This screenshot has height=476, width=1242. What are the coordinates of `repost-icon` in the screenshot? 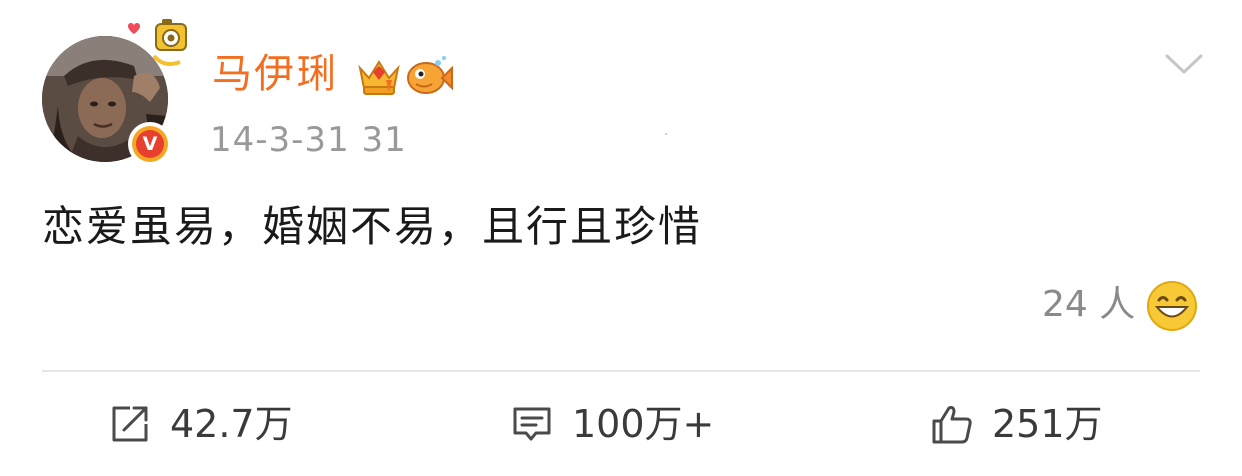 It's located at (130, 424).